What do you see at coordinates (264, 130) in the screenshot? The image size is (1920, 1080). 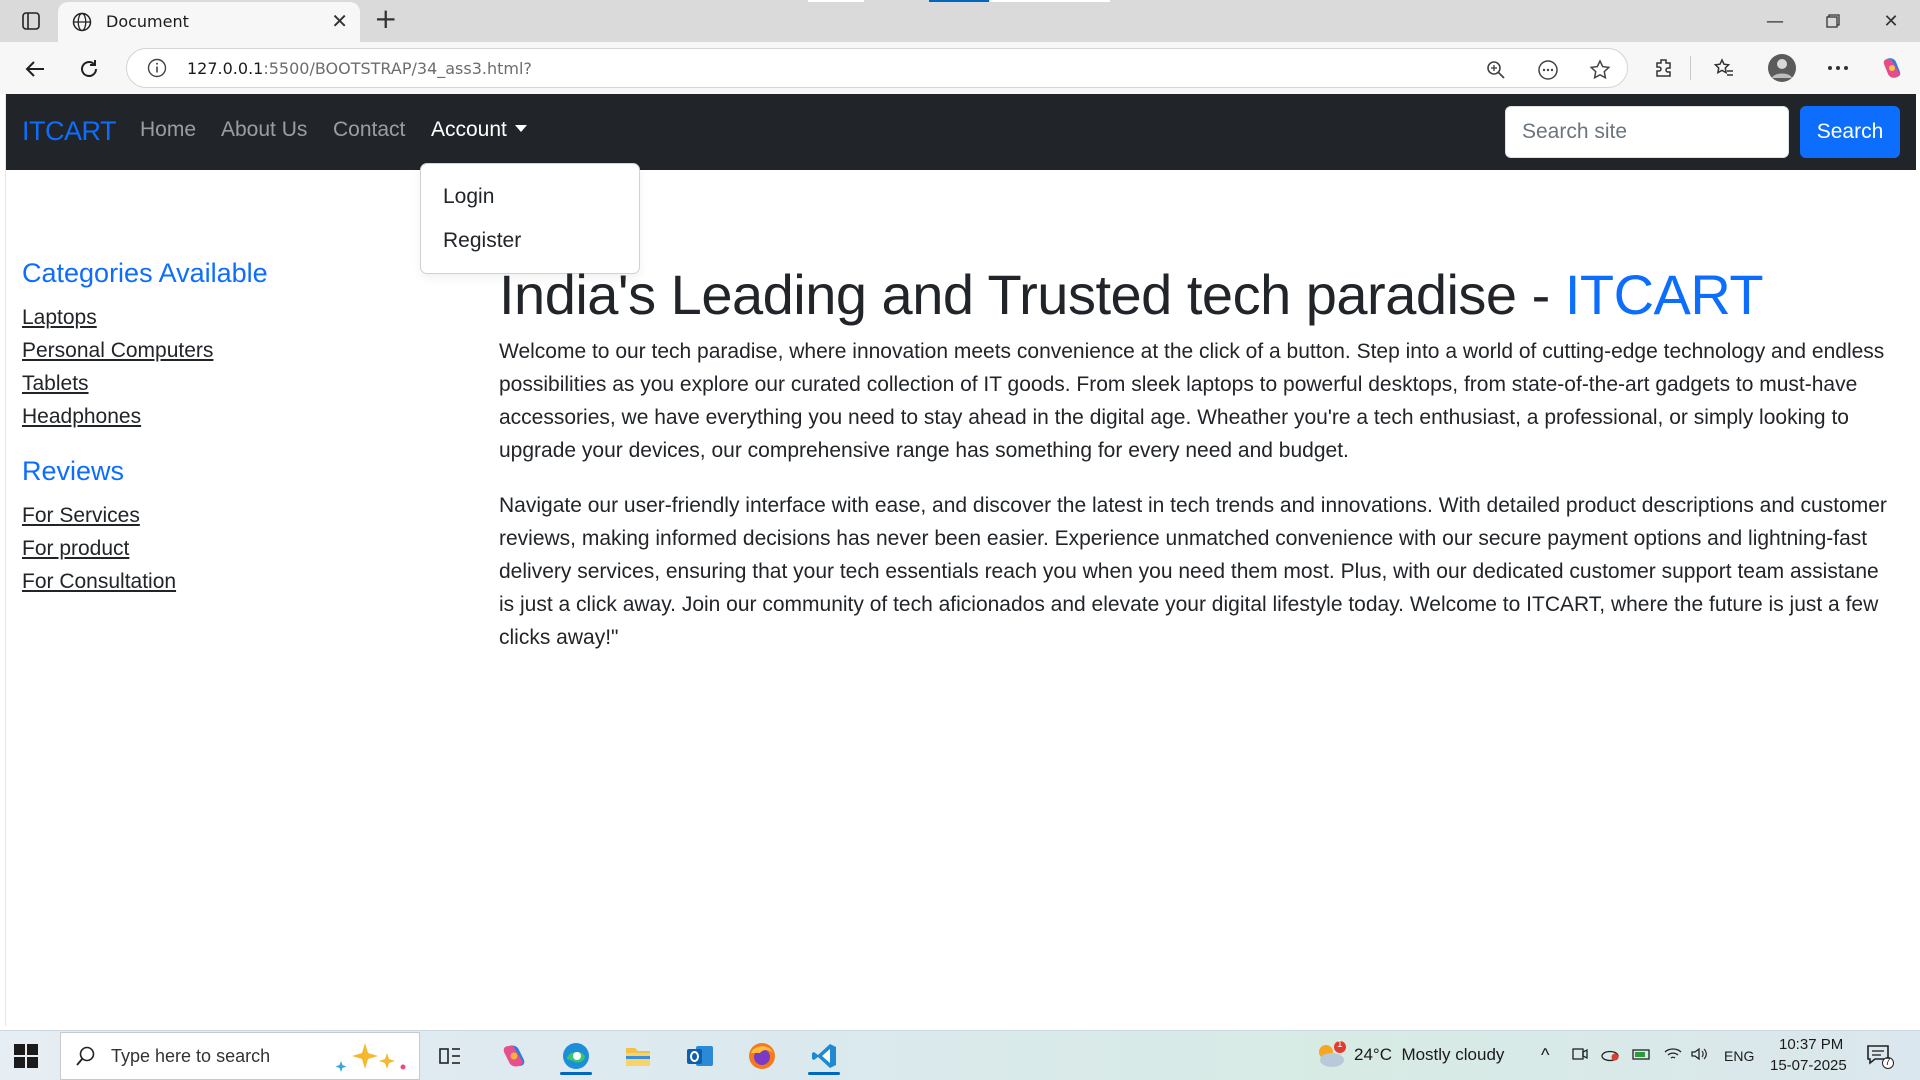 I see `nav-about-us: About Us` at bounding box center [264, 130].